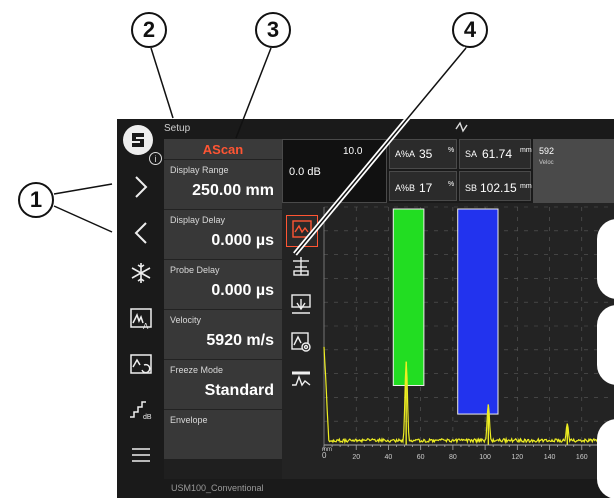  What do you see at coordinates (233, 190) in the screenshot?
I see `param-value: 250.00 mm` at bounding box center [233, 190].